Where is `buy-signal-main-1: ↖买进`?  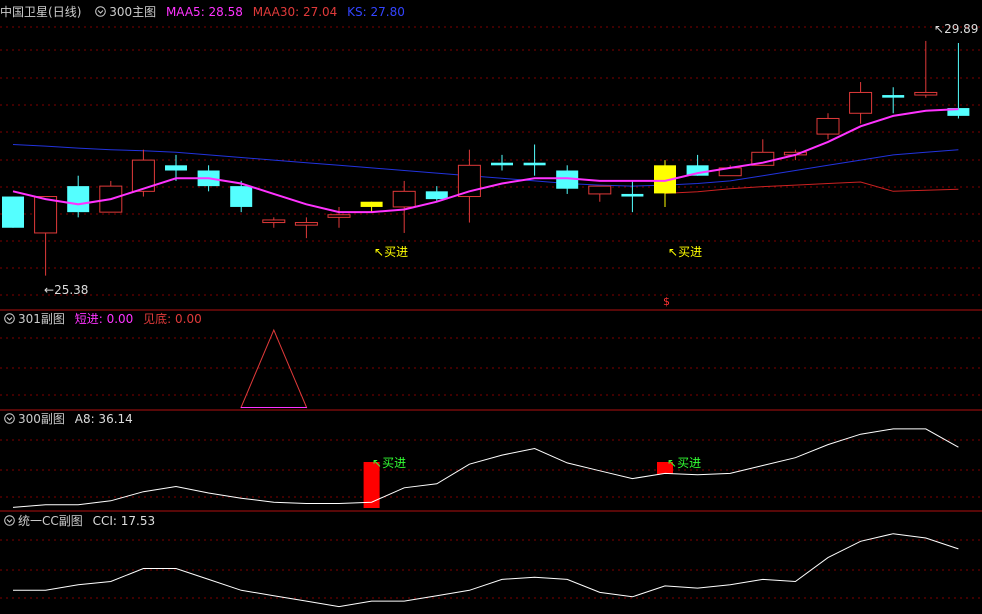 buy-signal-main-1: ↖买进 is located at coordinates (391, 252).